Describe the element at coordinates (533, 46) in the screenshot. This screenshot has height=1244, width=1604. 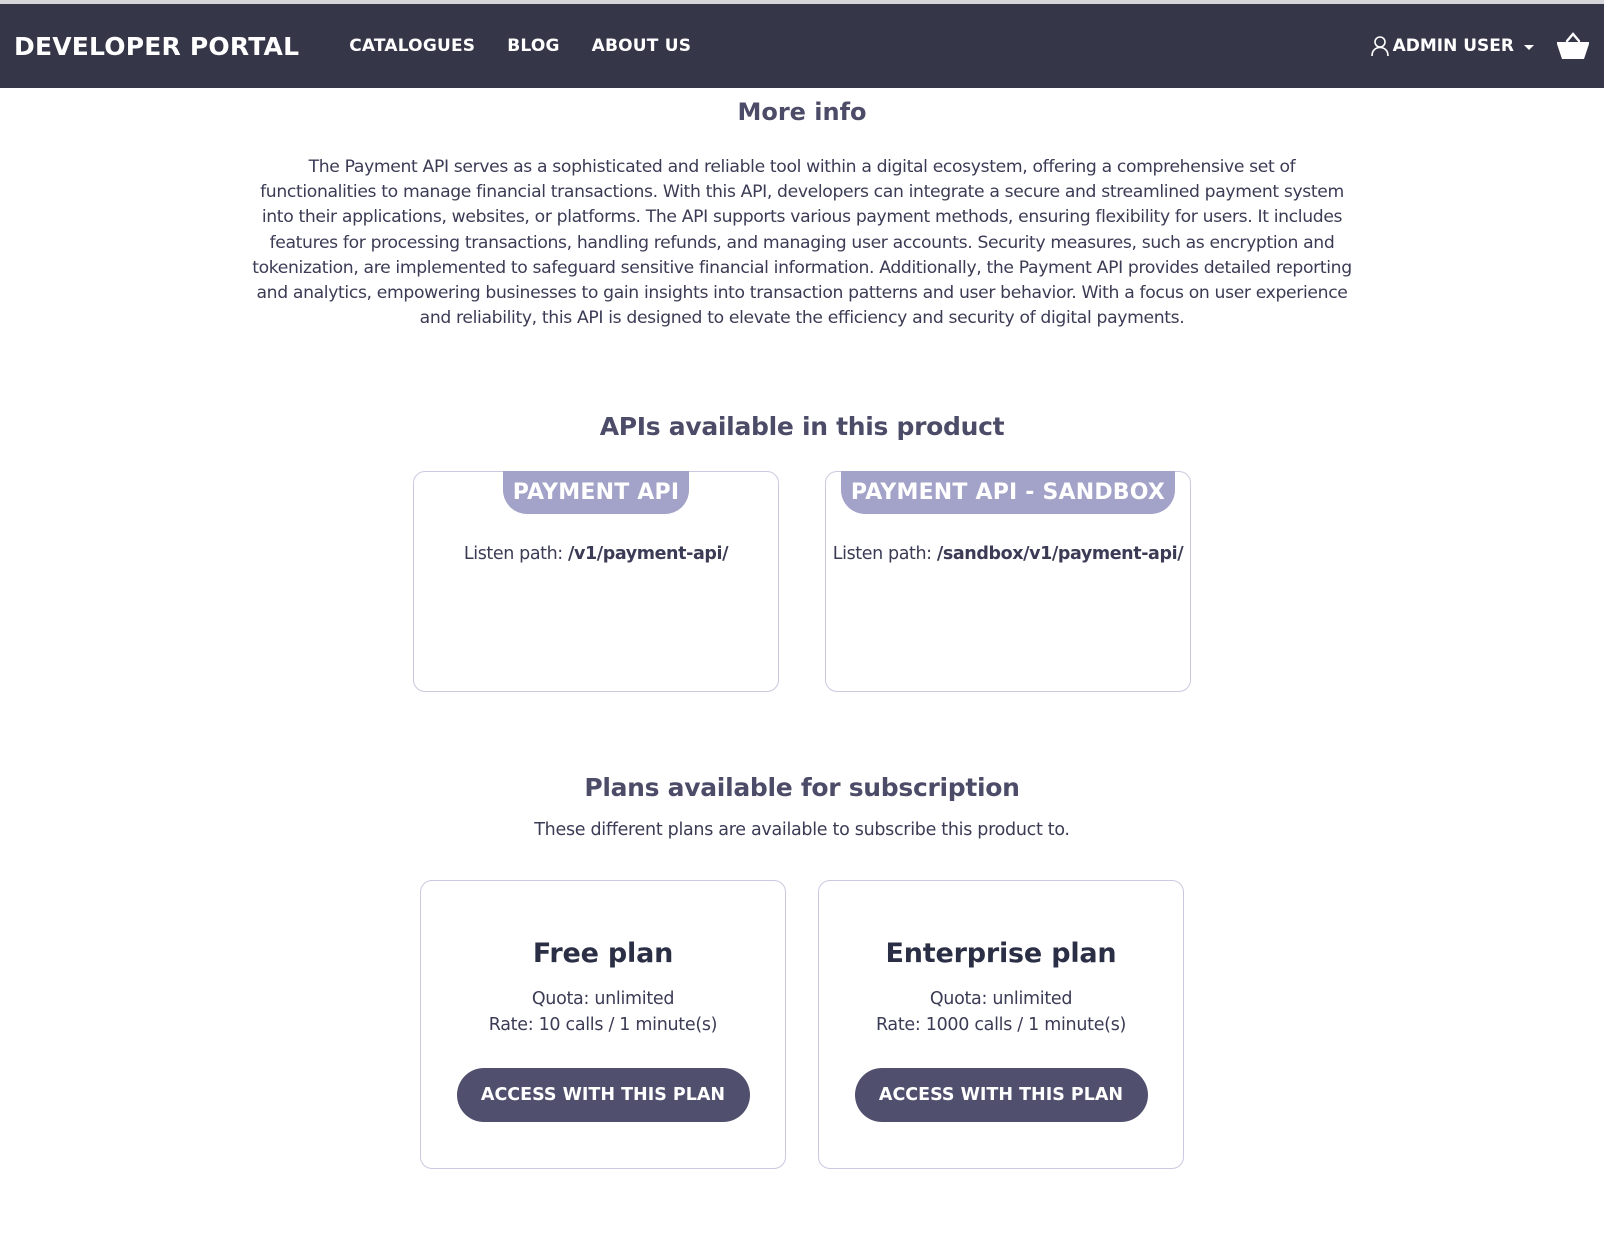
I see `nav-link-blog: BLOG` at that location.